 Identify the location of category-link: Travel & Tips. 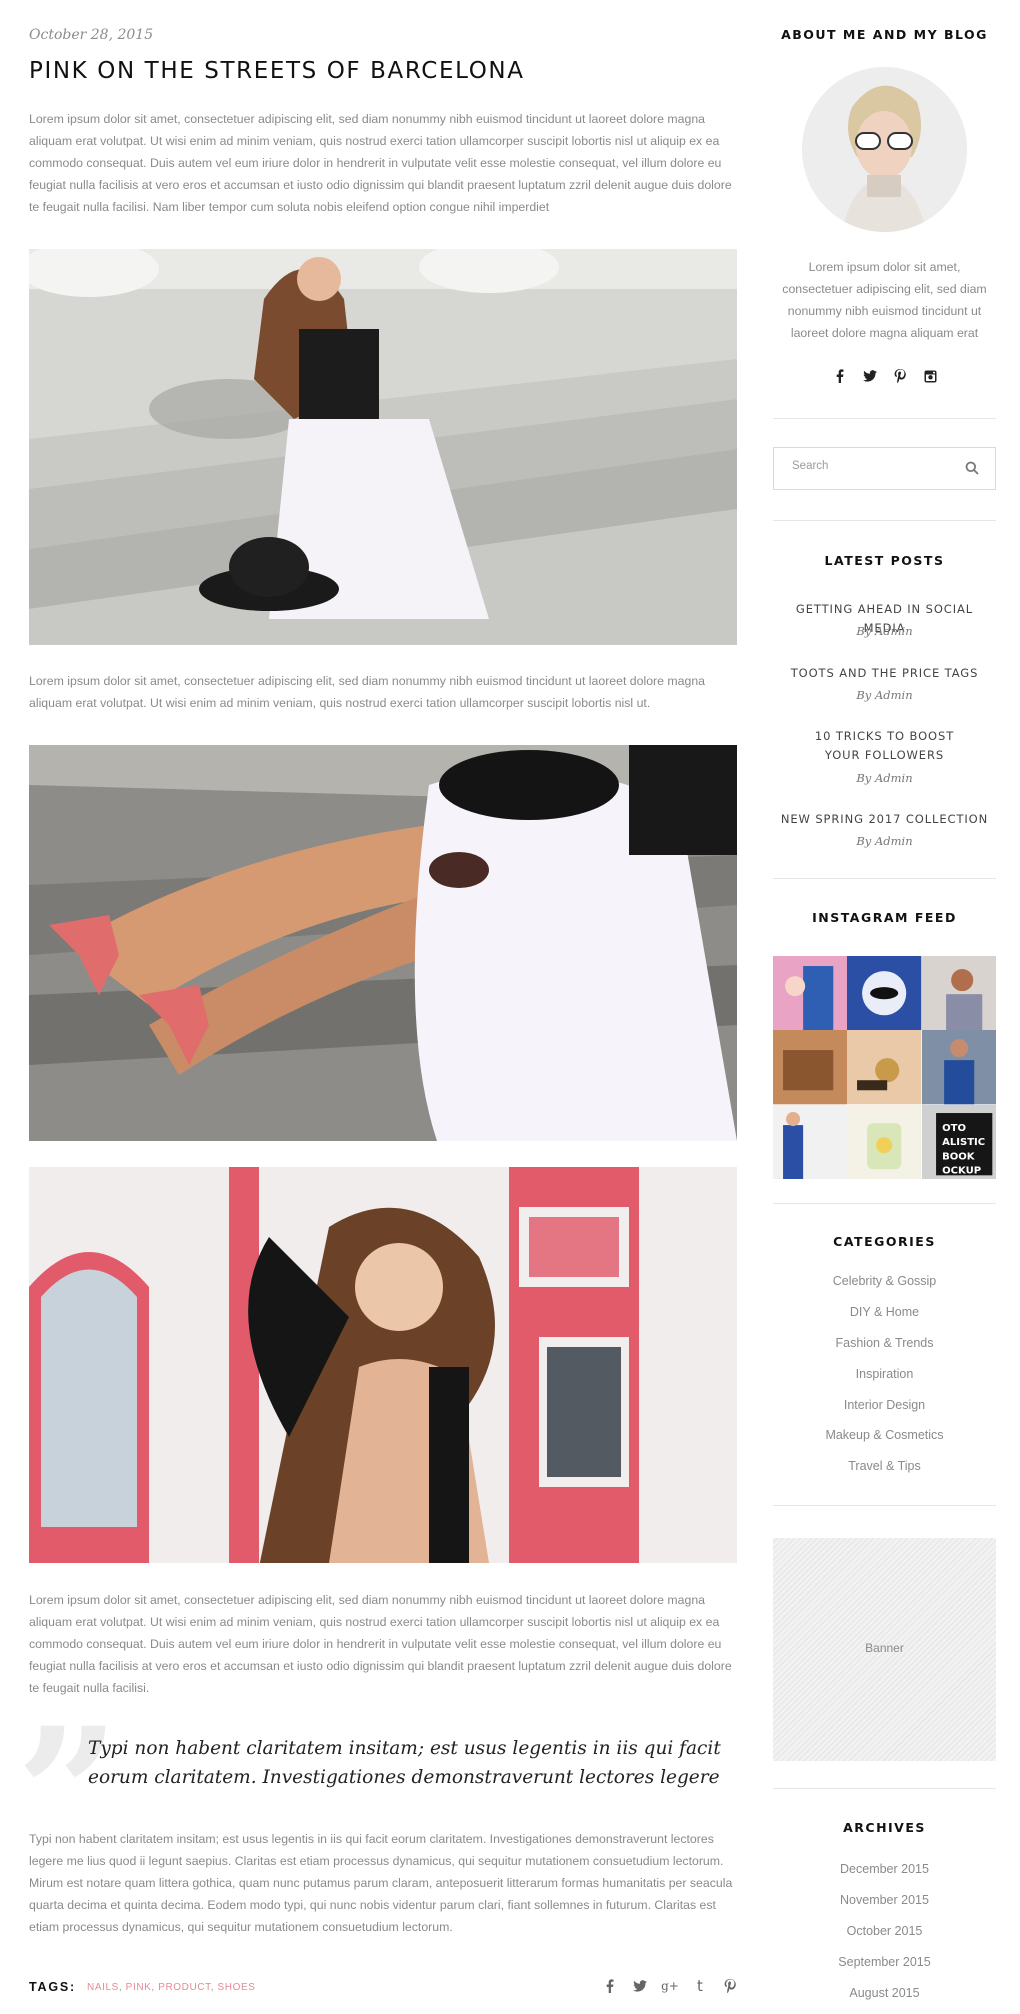
(884, 1466).